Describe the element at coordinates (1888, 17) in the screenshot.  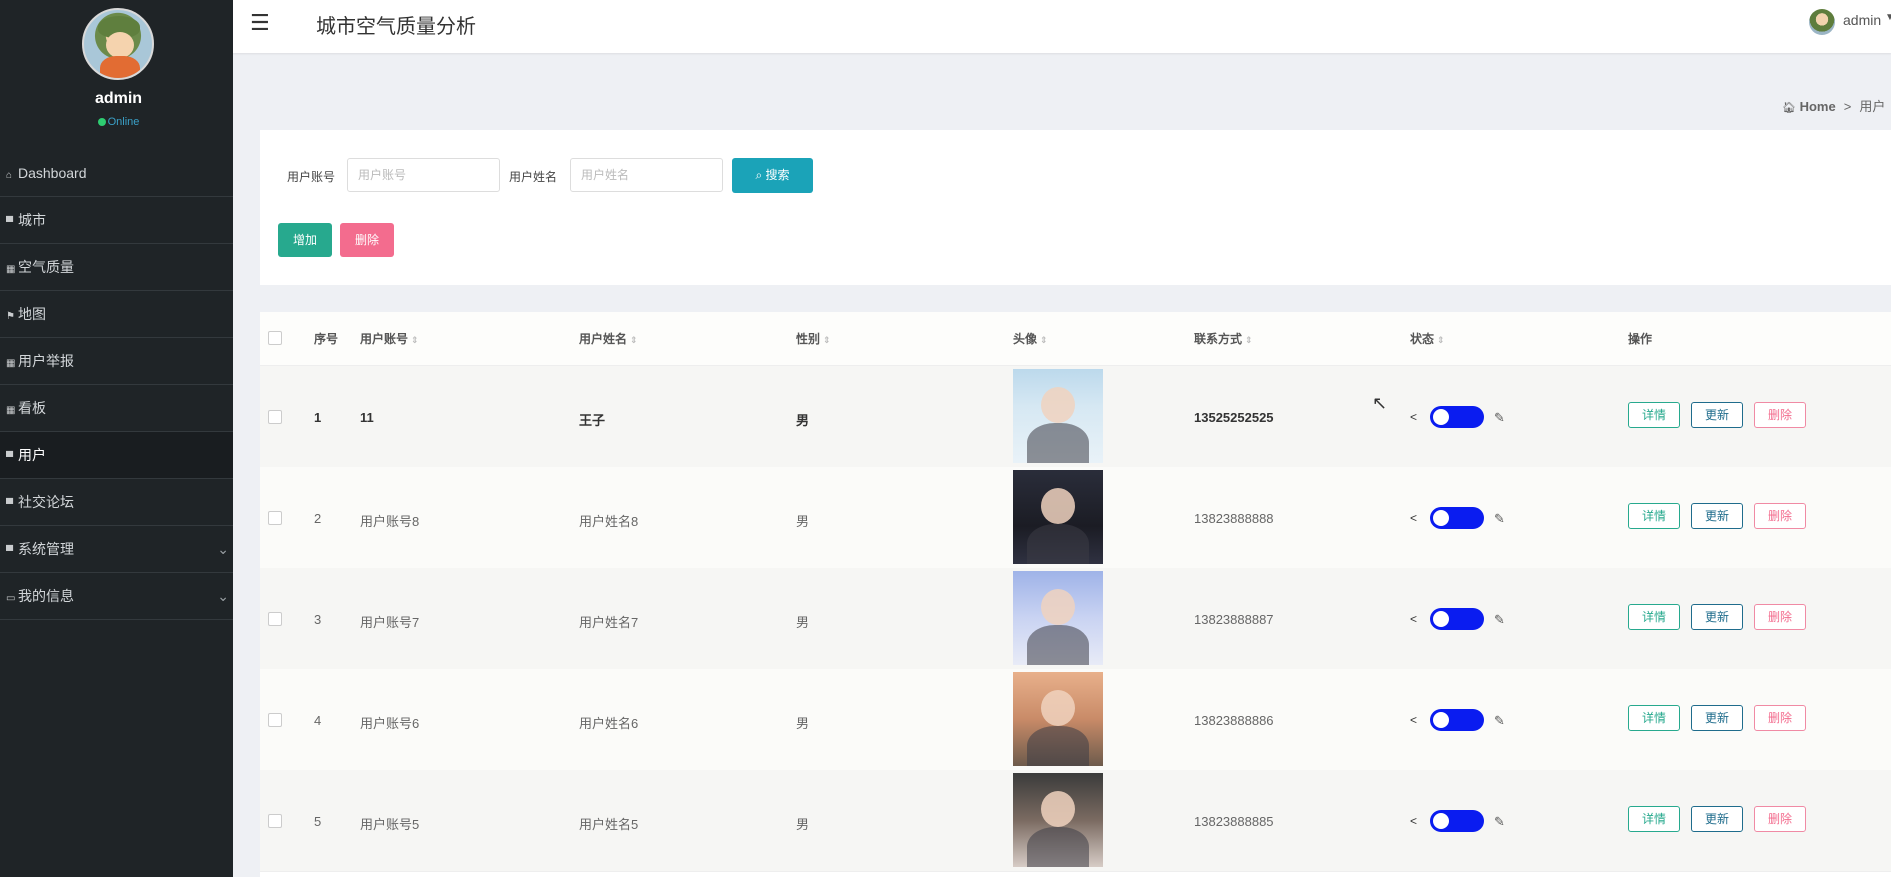
I see `chevron-down-icon: ▼` at that location.